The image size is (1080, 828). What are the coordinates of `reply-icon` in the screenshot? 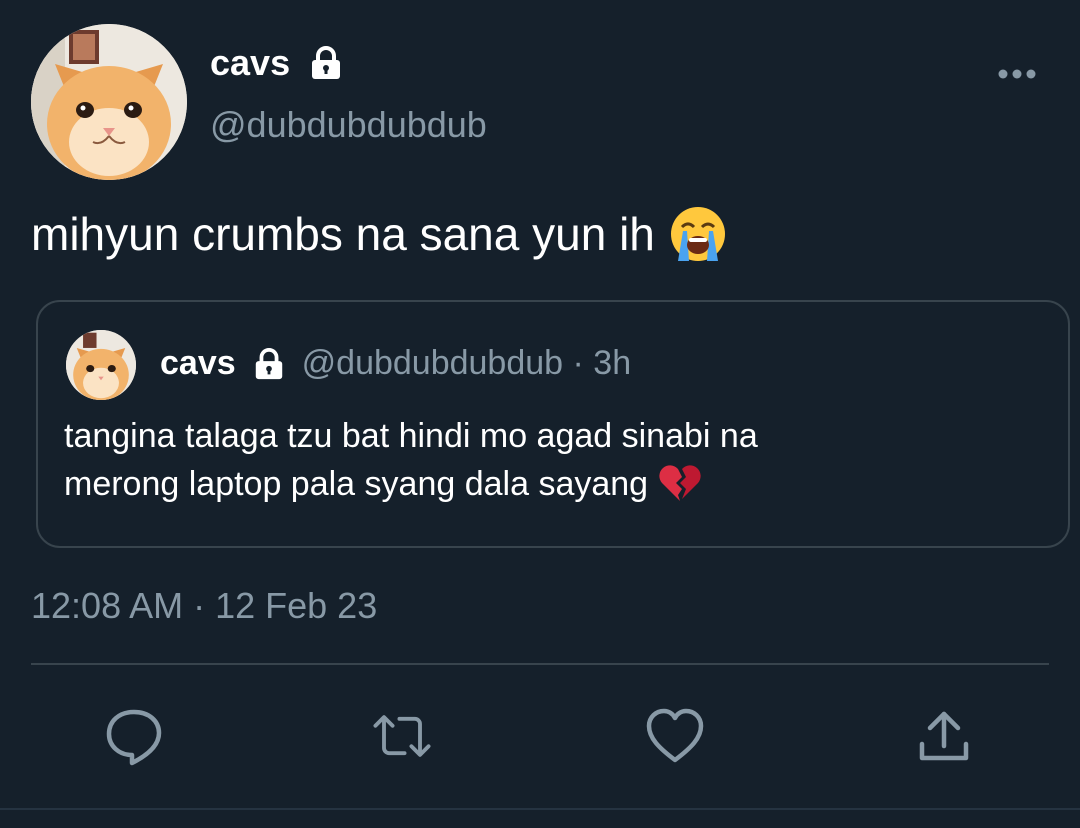 It's located at (134, 736).